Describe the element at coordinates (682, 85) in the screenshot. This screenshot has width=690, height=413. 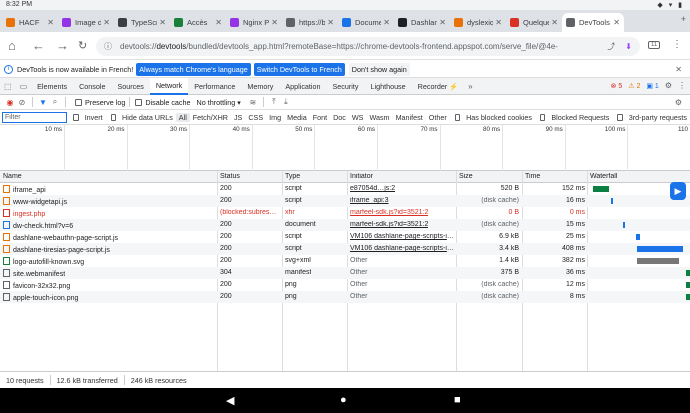
I see `more-options-icon: ⋮` at that location.